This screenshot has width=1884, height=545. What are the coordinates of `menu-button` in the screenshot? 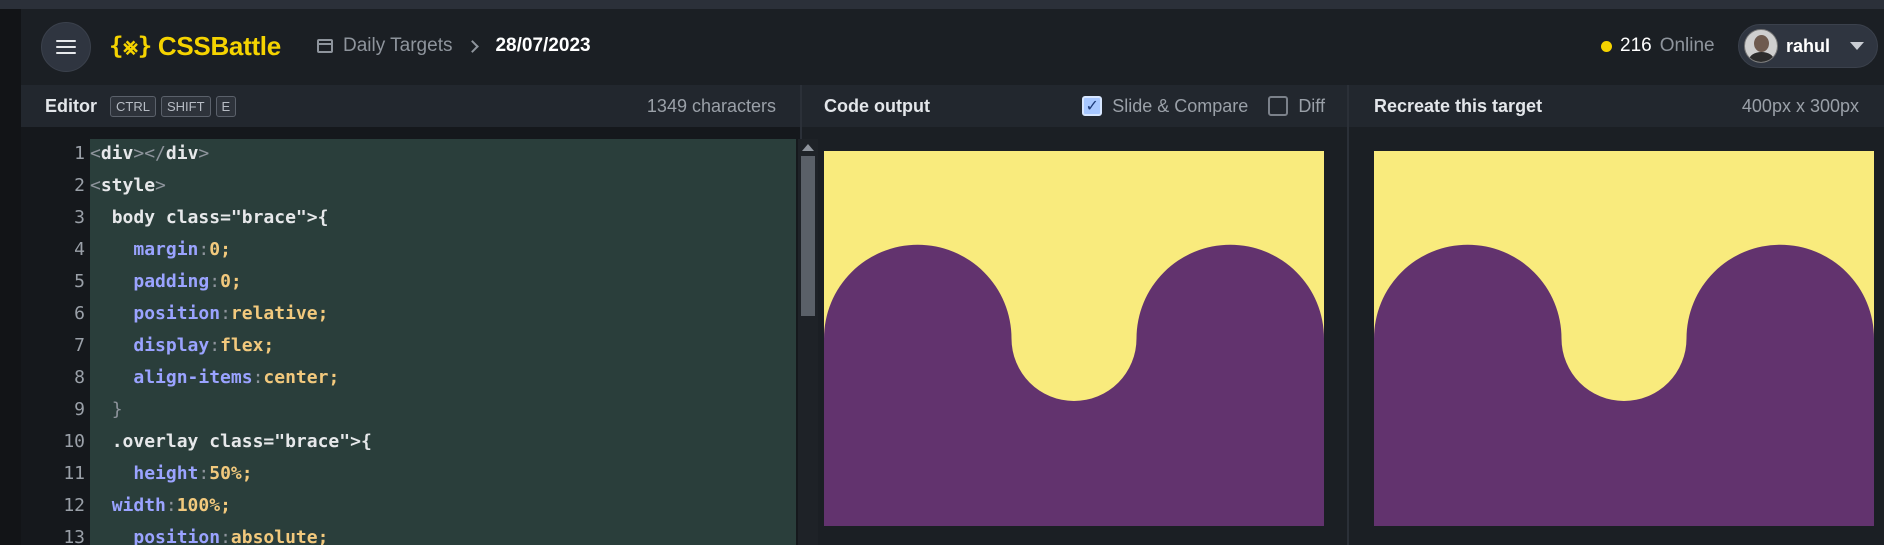 It's located at (66, 47).